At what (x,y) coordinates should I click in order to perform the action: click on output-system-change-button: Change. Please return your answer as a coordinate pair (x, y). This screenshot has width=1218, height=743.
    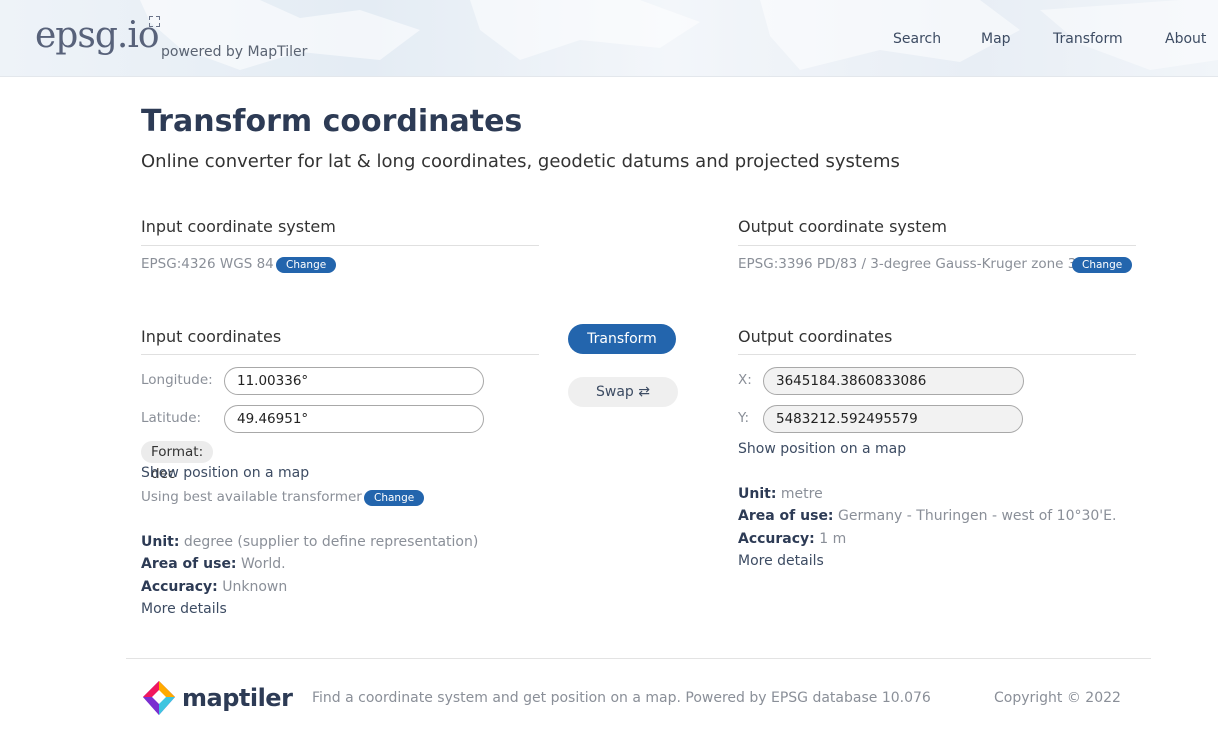
    Looking at the image, I should click on (1102, 265).